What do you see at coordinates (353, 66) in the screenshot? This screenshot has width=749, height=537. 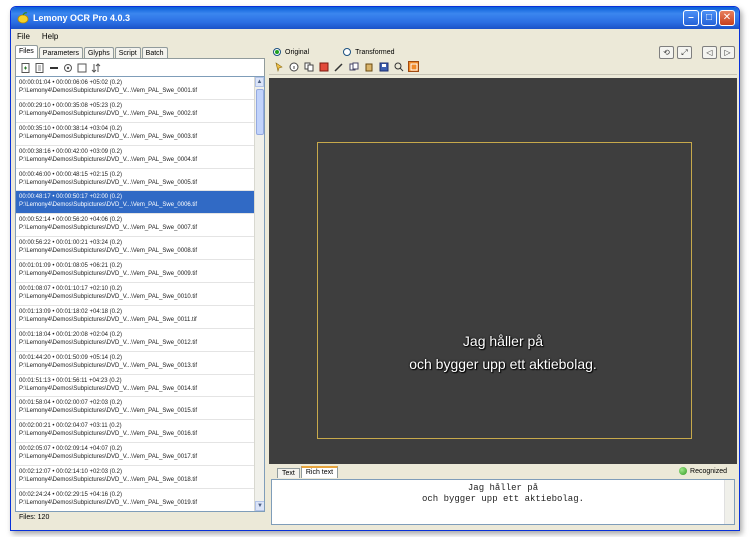 I see `copy-all-icon` at bounding box center [353, 66].